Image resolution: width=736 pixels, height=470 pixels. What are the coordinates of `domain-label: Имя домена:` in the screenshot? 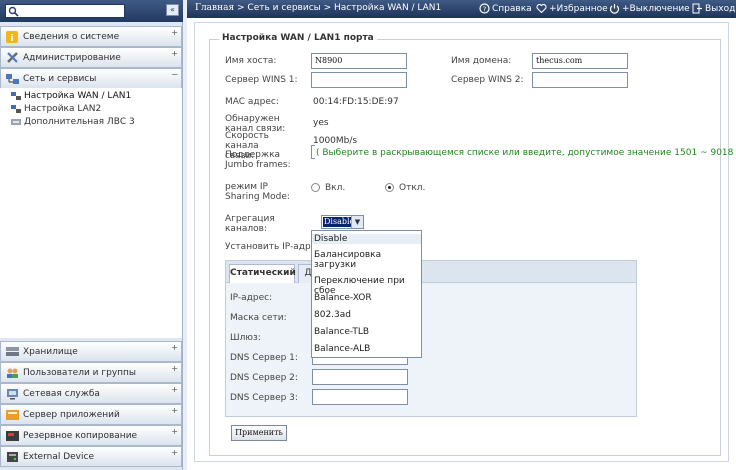 It's located at (481, 61).